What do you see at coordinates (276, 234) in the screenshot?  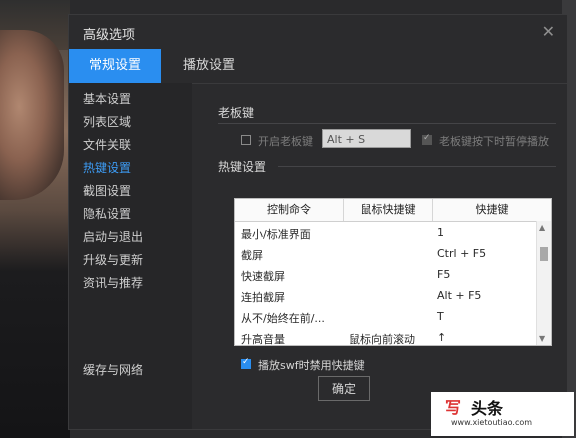 I see `row-command: 最小/标准界面` at bounding box center [276, 234].